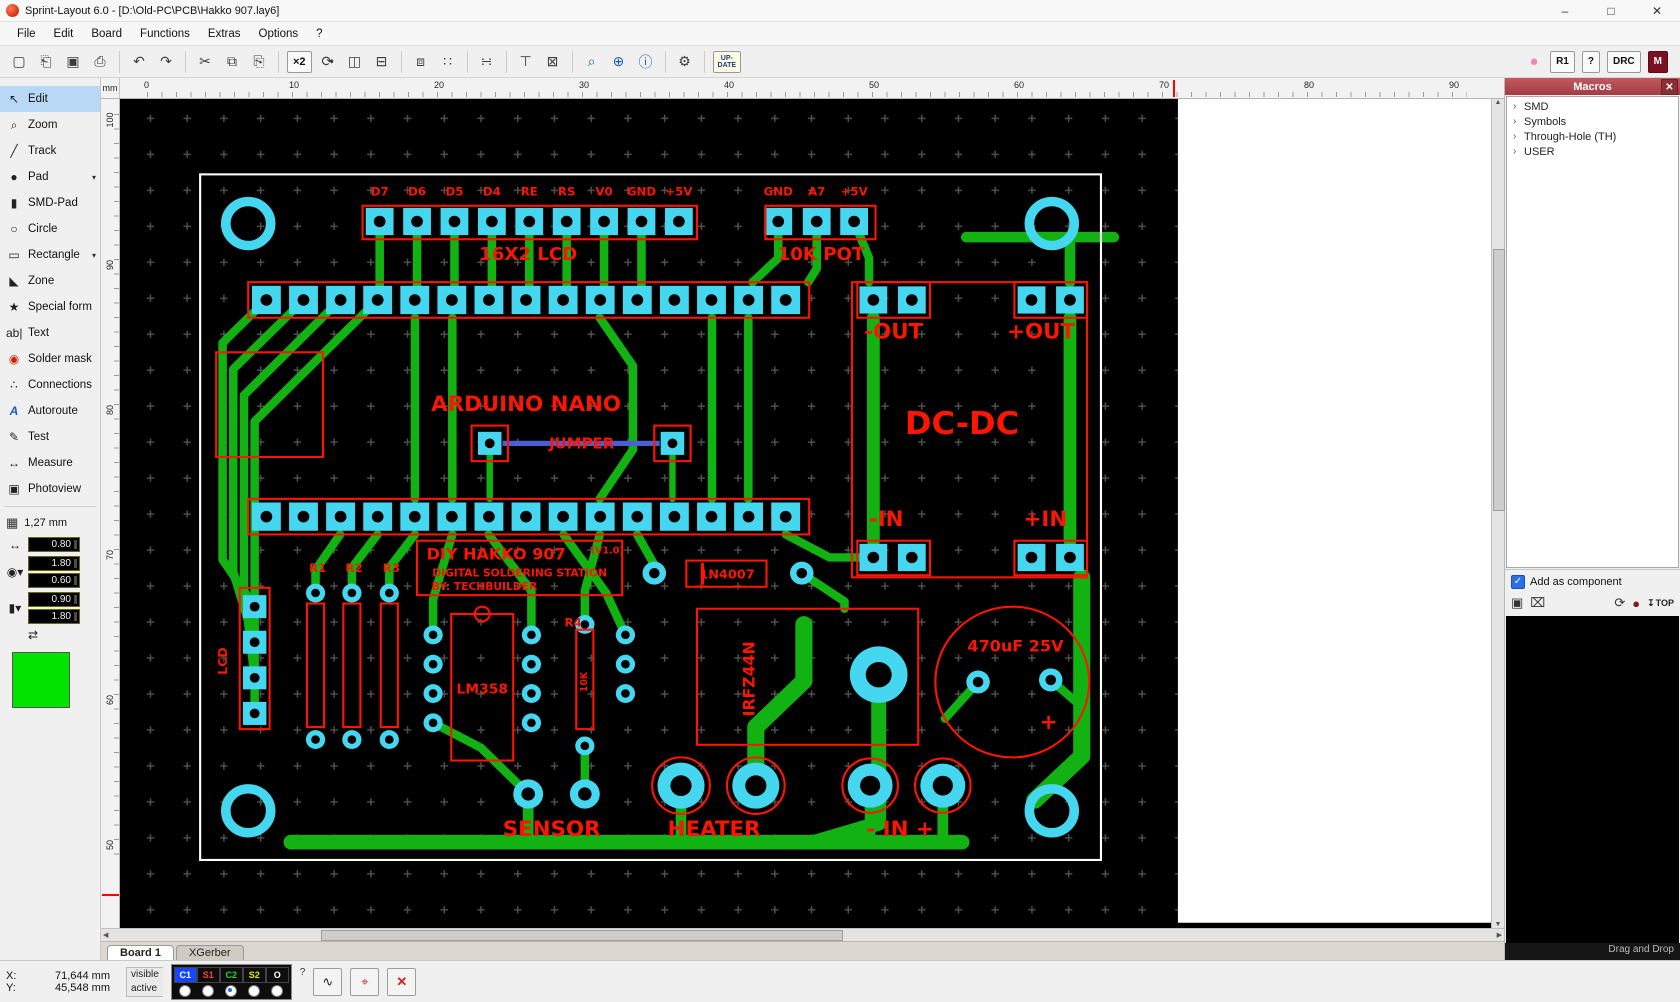  I want to click on lock-pads-button: ⊠, so click(553, 62).